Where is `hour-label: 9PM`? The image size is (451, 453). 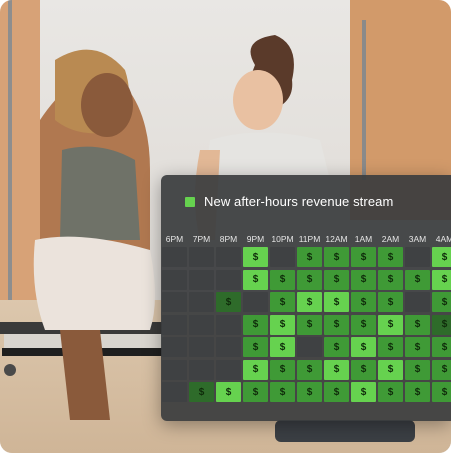 hour-label: 9PM is located at coordinates (255, 239).